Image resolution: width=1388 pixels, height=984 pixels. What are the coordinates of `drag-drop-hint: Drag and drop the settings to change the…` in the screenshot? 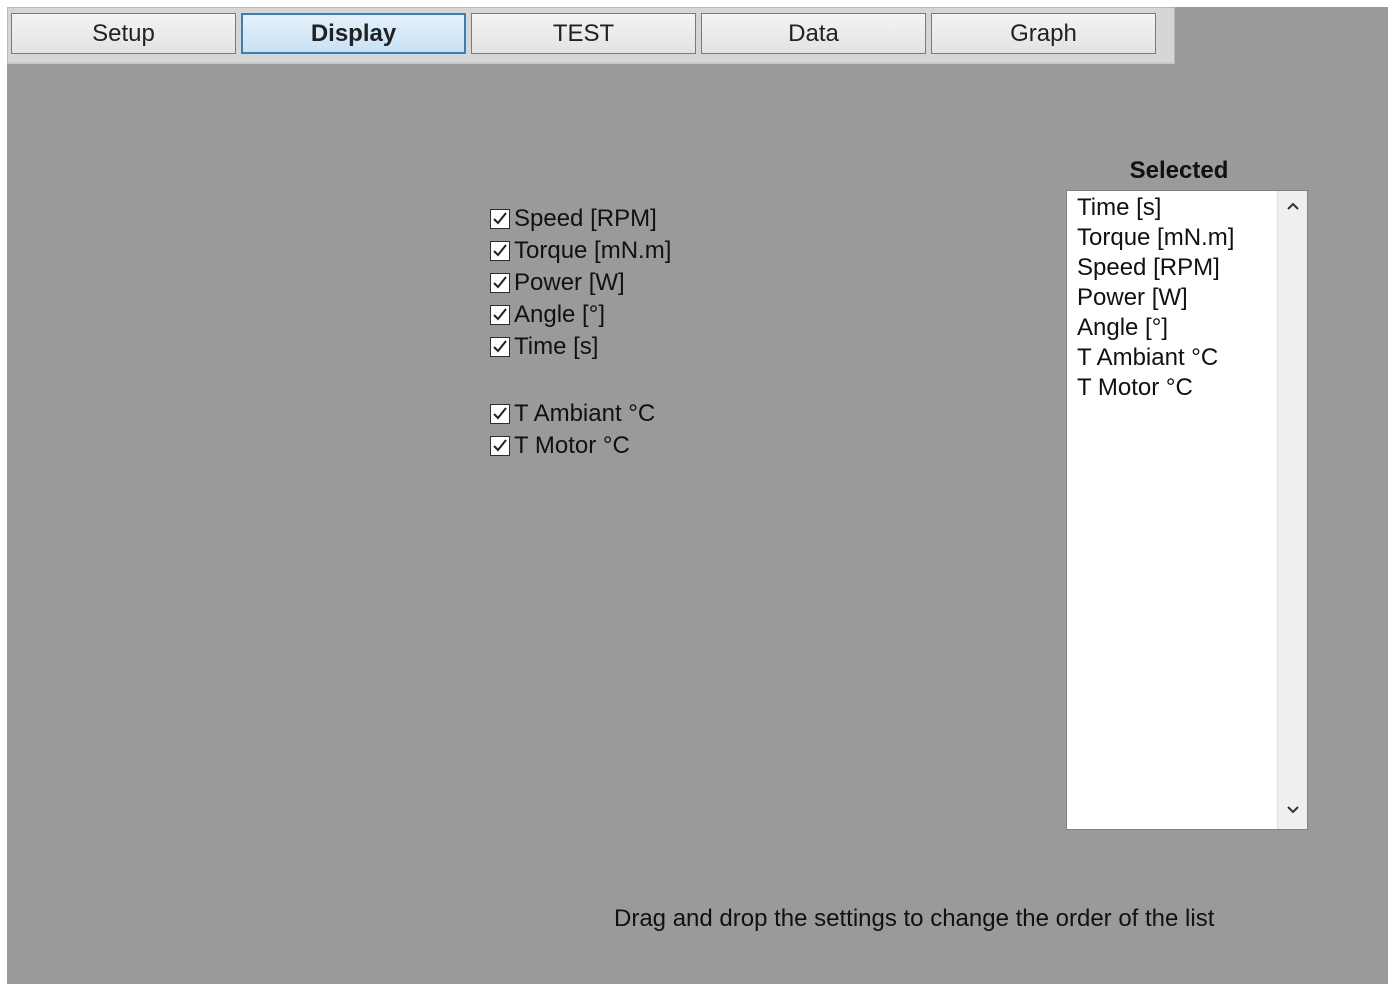 It's located at (914, 918).